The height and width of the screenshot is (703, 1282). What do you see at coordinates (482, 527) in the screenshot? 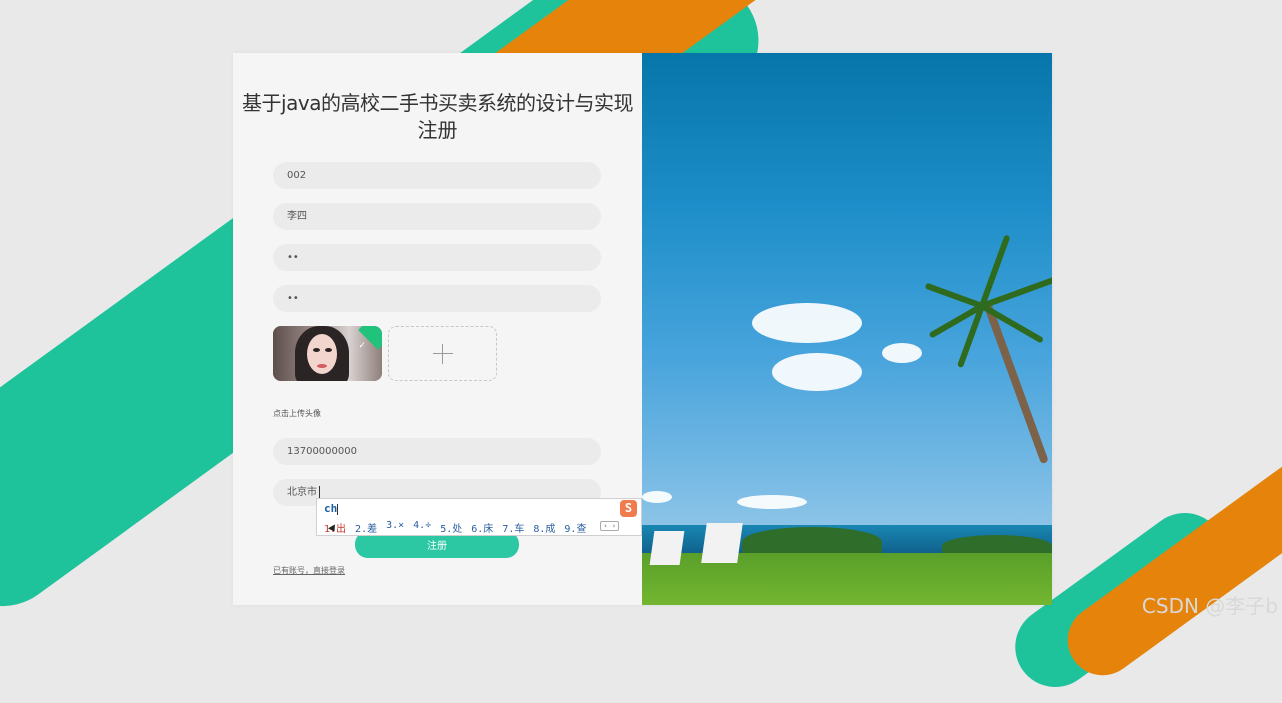
I see `ime-candidate: 6.床` at bounding box center [482, 527].